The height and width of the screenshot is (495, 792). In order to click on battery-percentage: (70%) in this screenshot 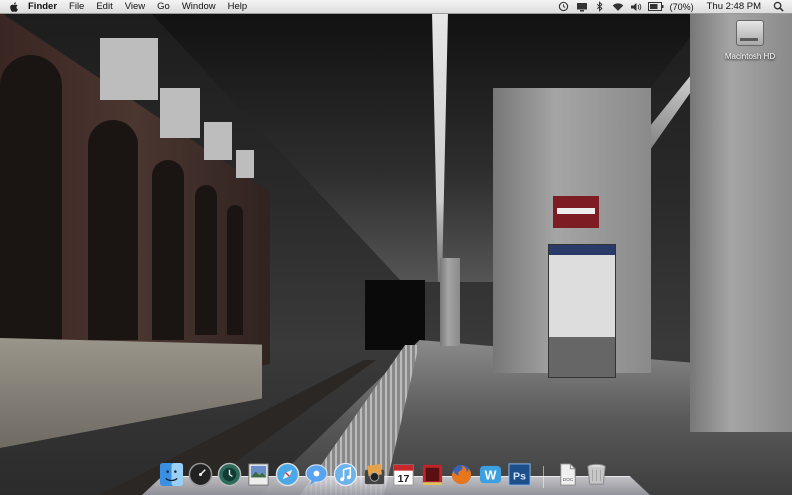, I will do `click(682, 7)`.